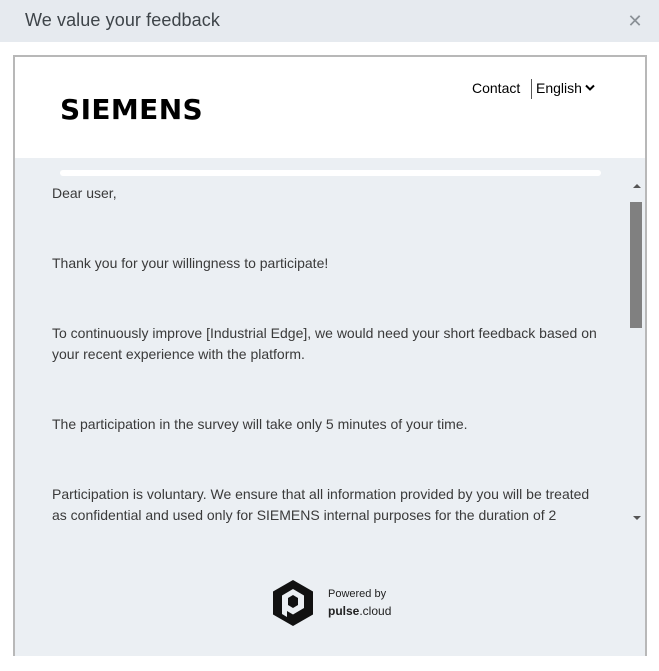 This screenshot has width=659, height=671. I want to click on chevron-down-icon, so click(590, 88).